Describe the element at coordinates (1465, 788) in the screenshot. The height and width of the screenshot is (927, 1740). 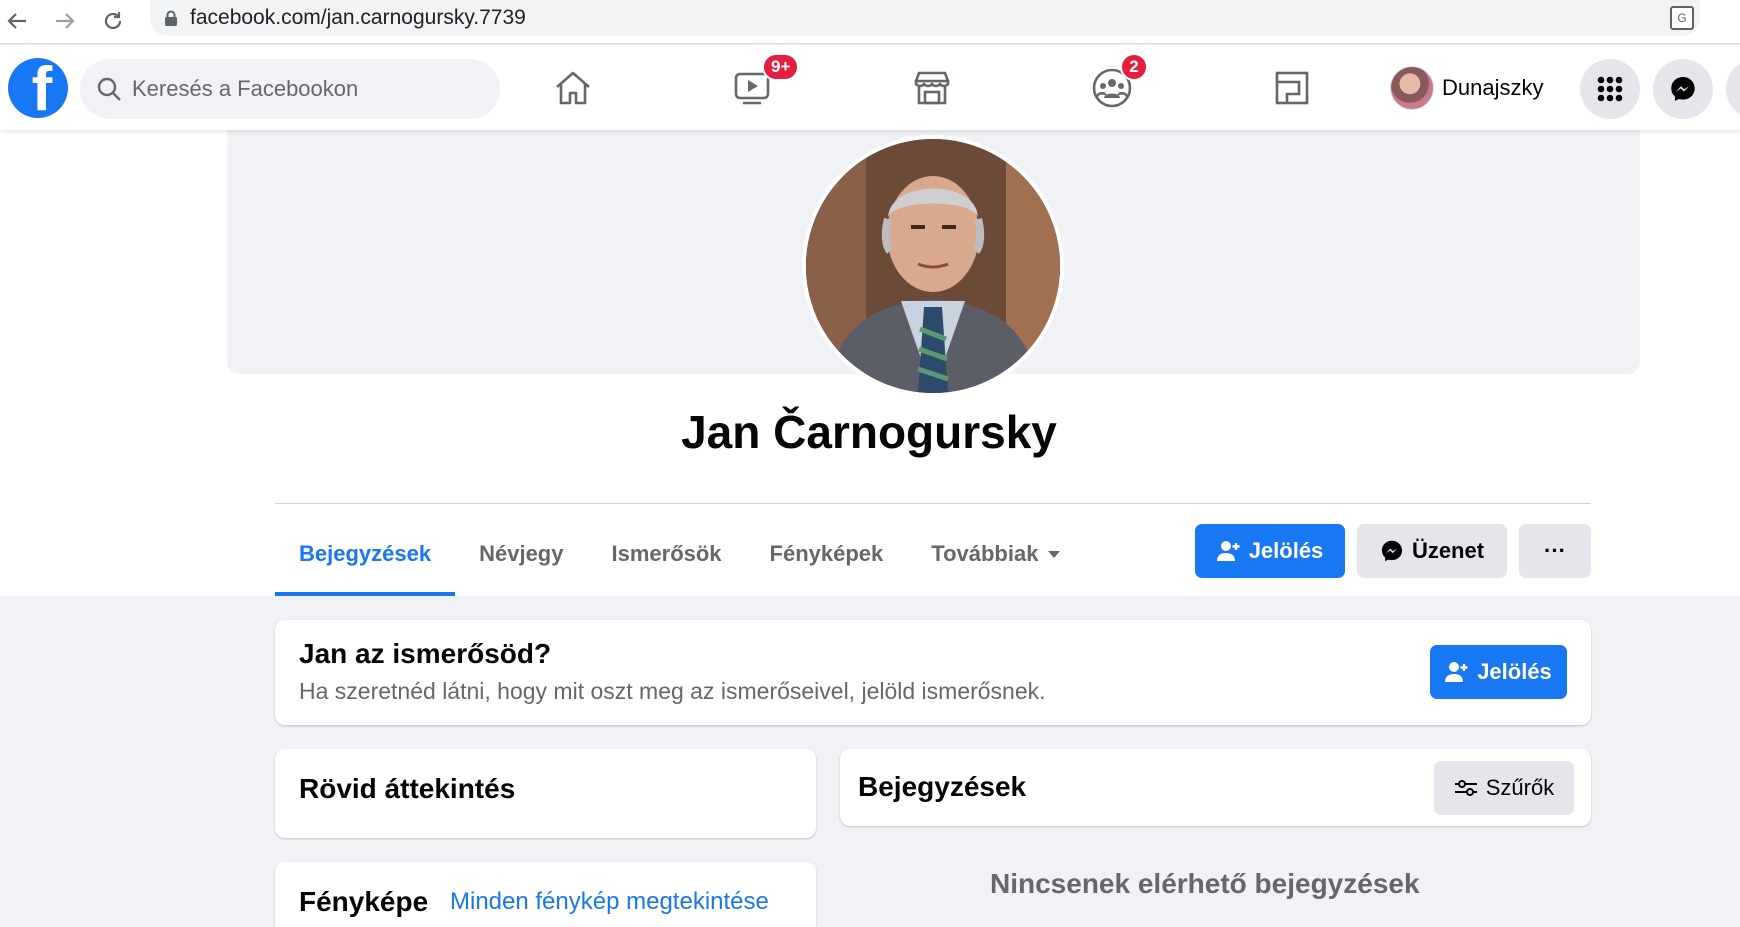
I see `filter-sliders-icon` at that location.